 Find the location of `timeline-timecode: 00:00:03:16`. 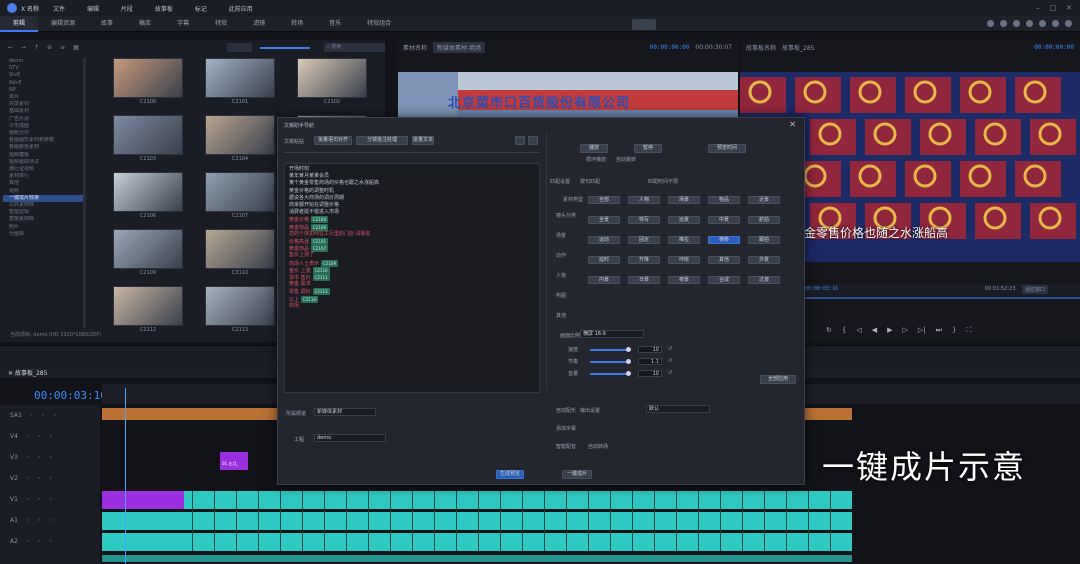

timeline-timecode: 00:00:03:16 is located at coordinates (70, 395).